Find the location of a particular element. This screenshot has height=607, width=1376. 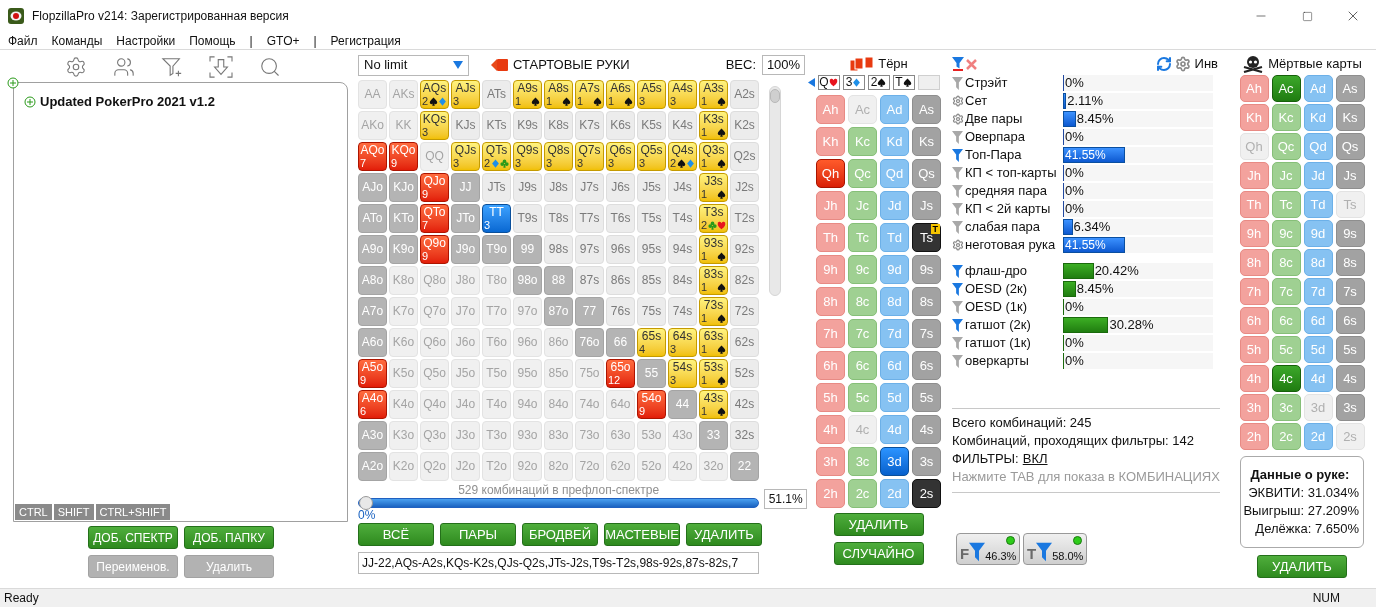

hand-cell: AJo is located at coordinates (372, 187).